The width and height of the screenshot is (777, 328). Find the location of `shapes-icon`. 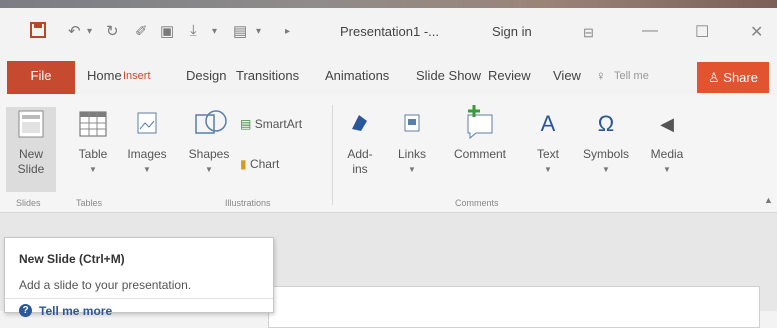

shapes-icon is located at coordinates (209, 125).